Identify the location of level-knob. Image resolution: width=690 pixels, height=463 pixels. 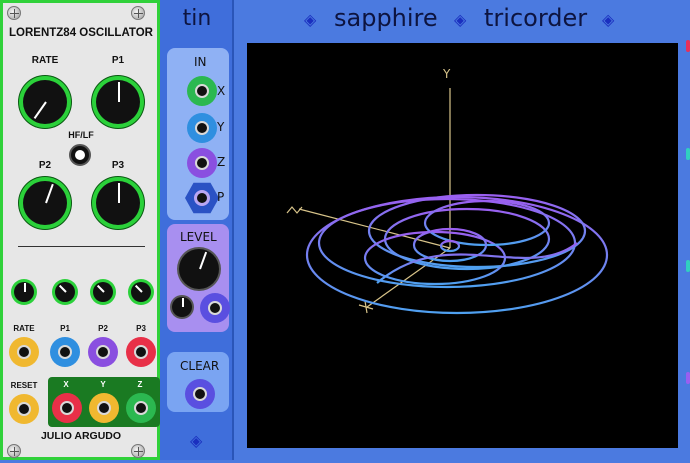
(199, 269).